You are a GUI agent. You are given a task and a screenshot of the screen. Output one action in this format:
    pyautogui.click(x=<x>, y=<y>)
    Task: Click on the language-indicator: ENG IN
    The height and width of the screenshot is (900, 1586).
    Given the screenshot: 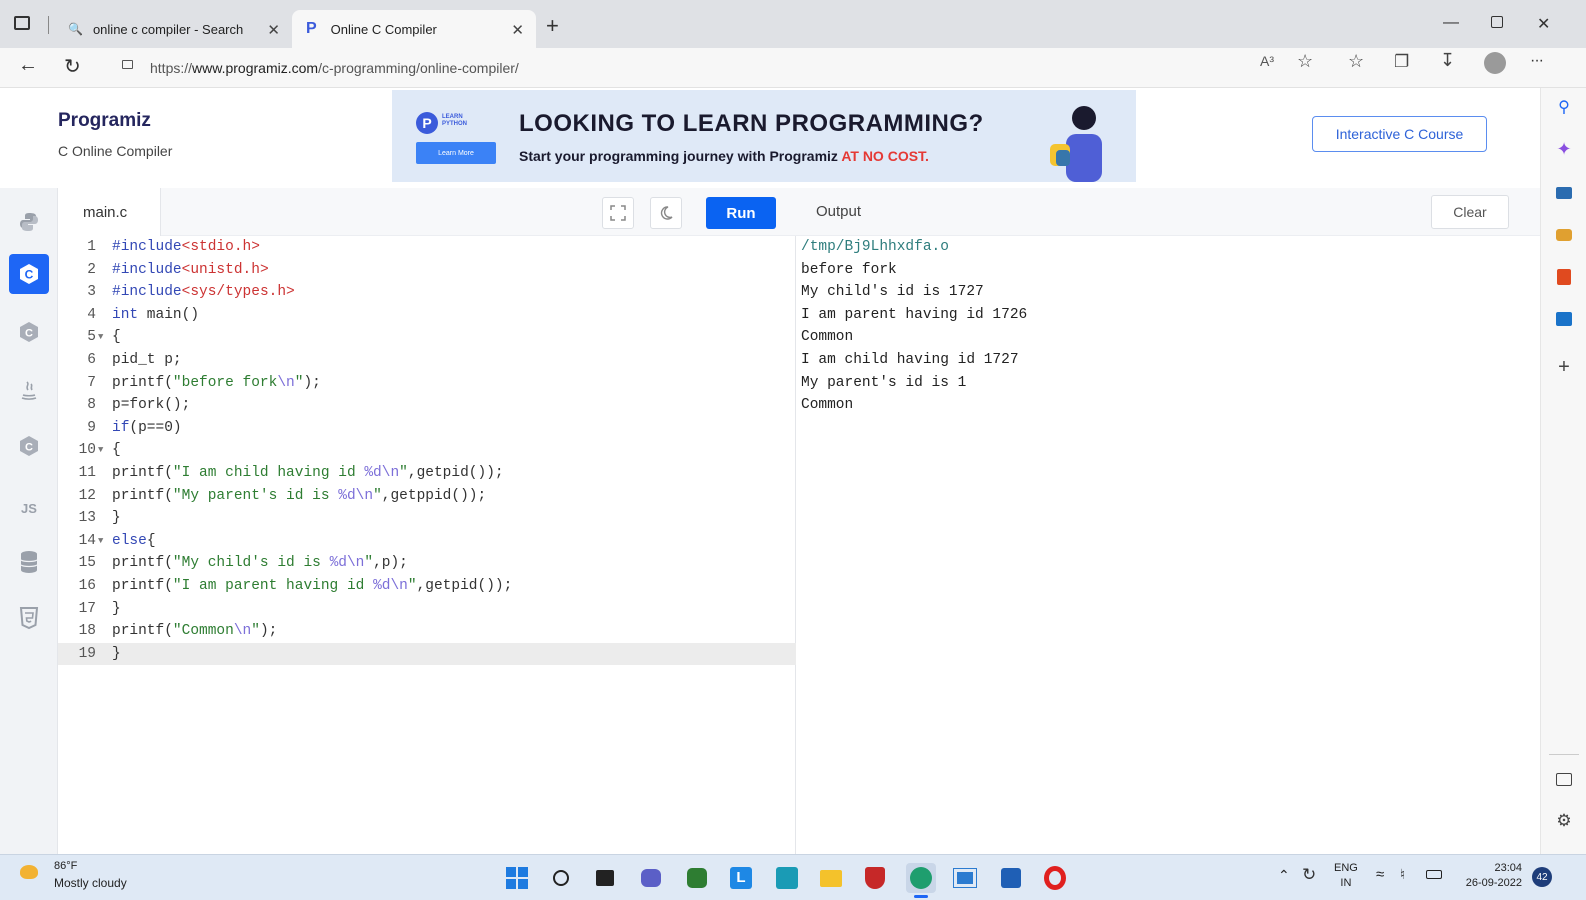 What is the action you would take?
    pyautogui.click(x=1346, y=876)
    